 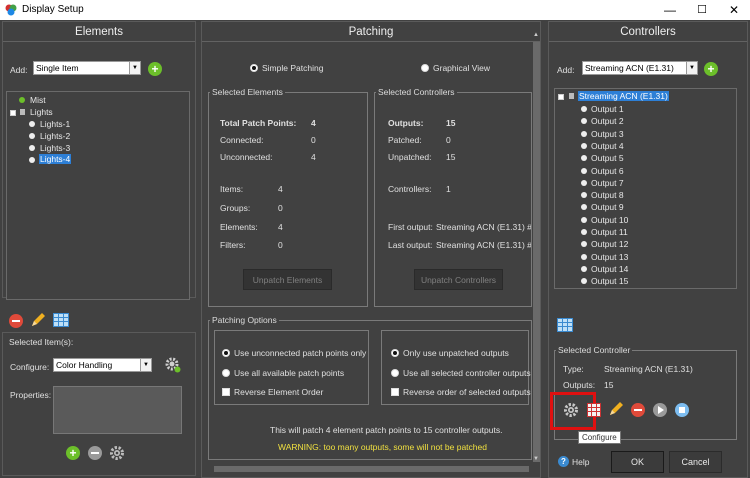 I want to click on unpatch-controllers-button: Unpatch Controllers, so click(x=458, y=279).